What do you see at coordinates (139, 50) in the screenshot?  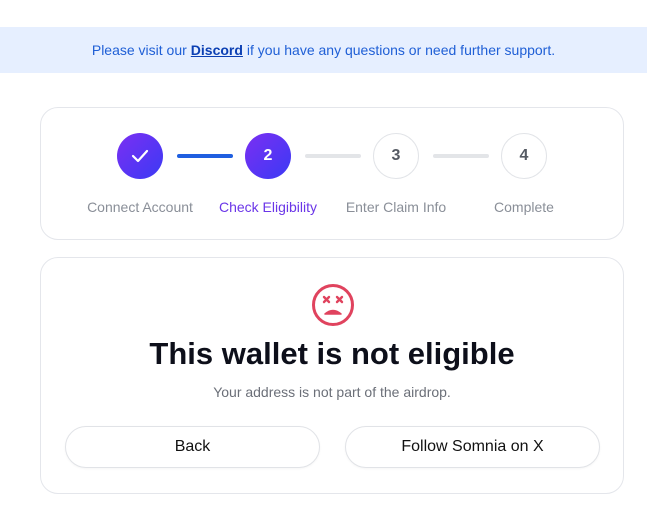 I see `banner-prefix-text: Please visit our` at bounding box center [139, 50].